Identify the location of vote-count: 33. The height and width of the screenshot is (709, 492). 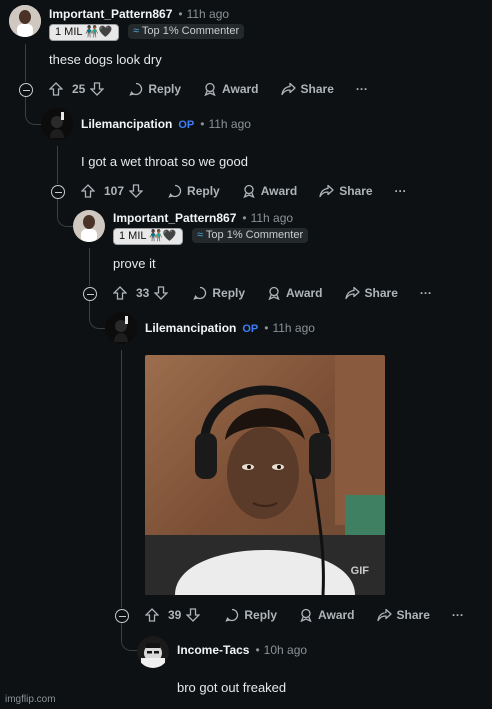
(143, 293).